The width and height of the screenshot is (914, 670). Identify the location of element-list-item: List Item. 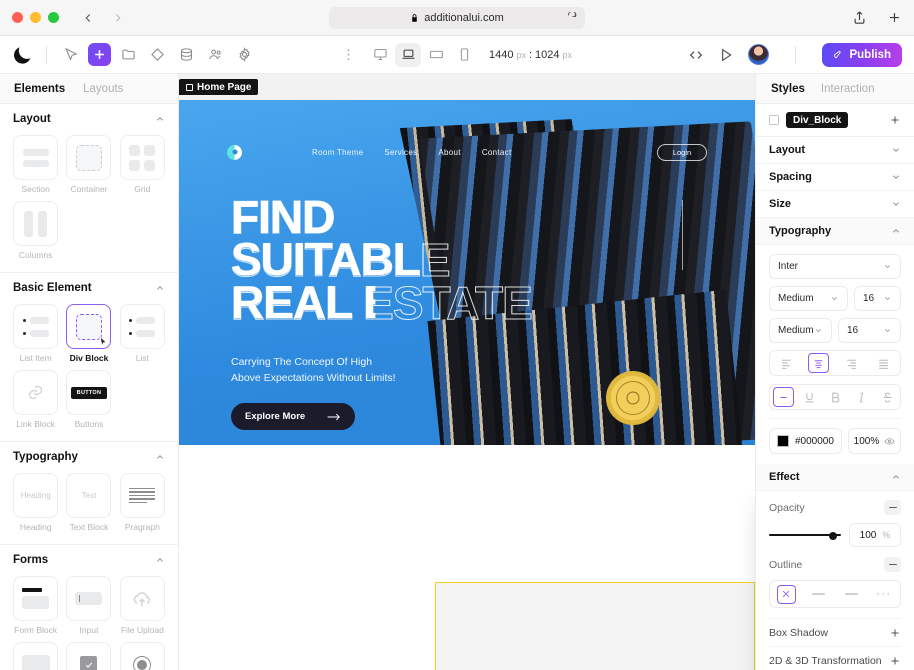
(36, 333).